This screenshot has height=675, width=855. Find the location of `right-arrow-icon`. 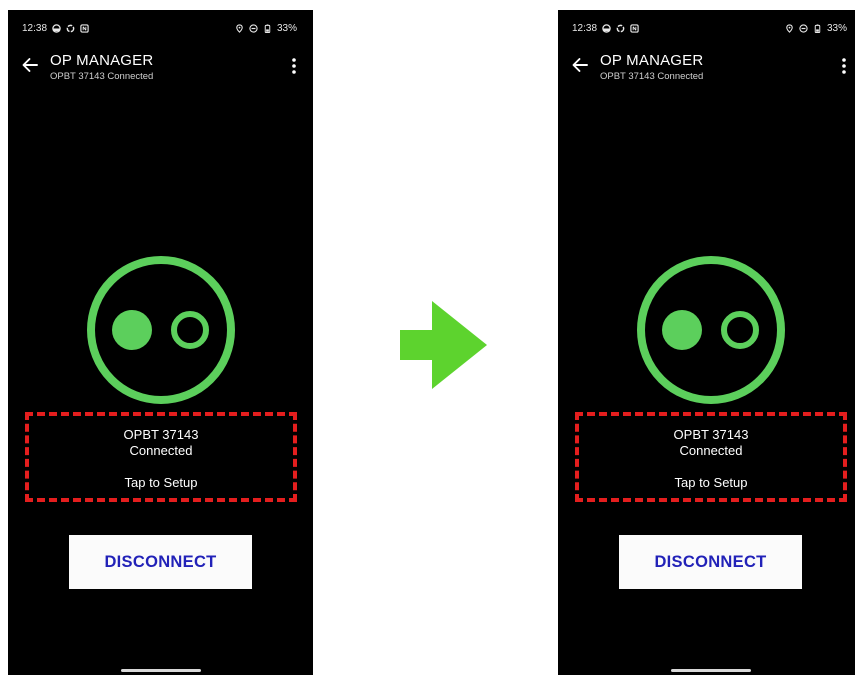

right-arrow-icon is located at coordinates (443, 345).